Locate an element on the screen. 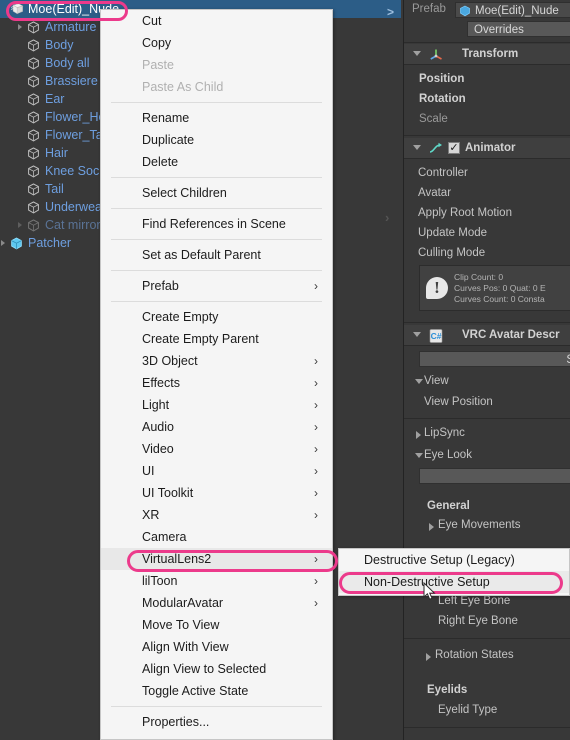 This screenshot has width=570, height=740. menu-item: Move To View is located at coordinates (216, 625).